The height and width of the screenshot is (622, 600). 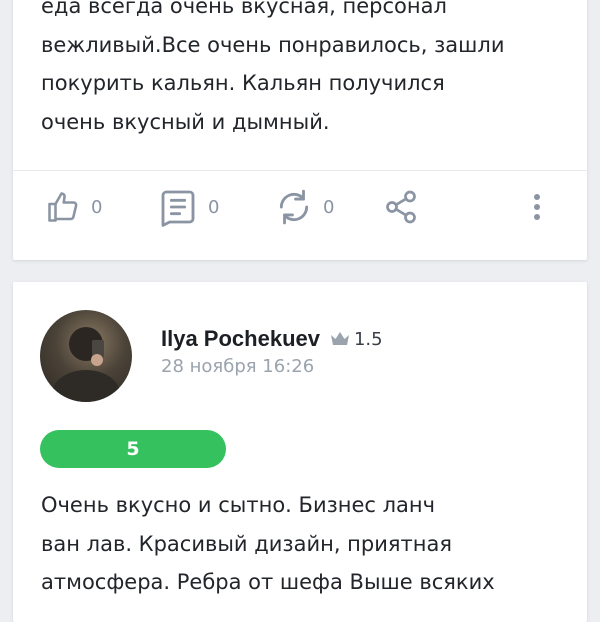 I want to click on share-button, so click(x=401, y=207).